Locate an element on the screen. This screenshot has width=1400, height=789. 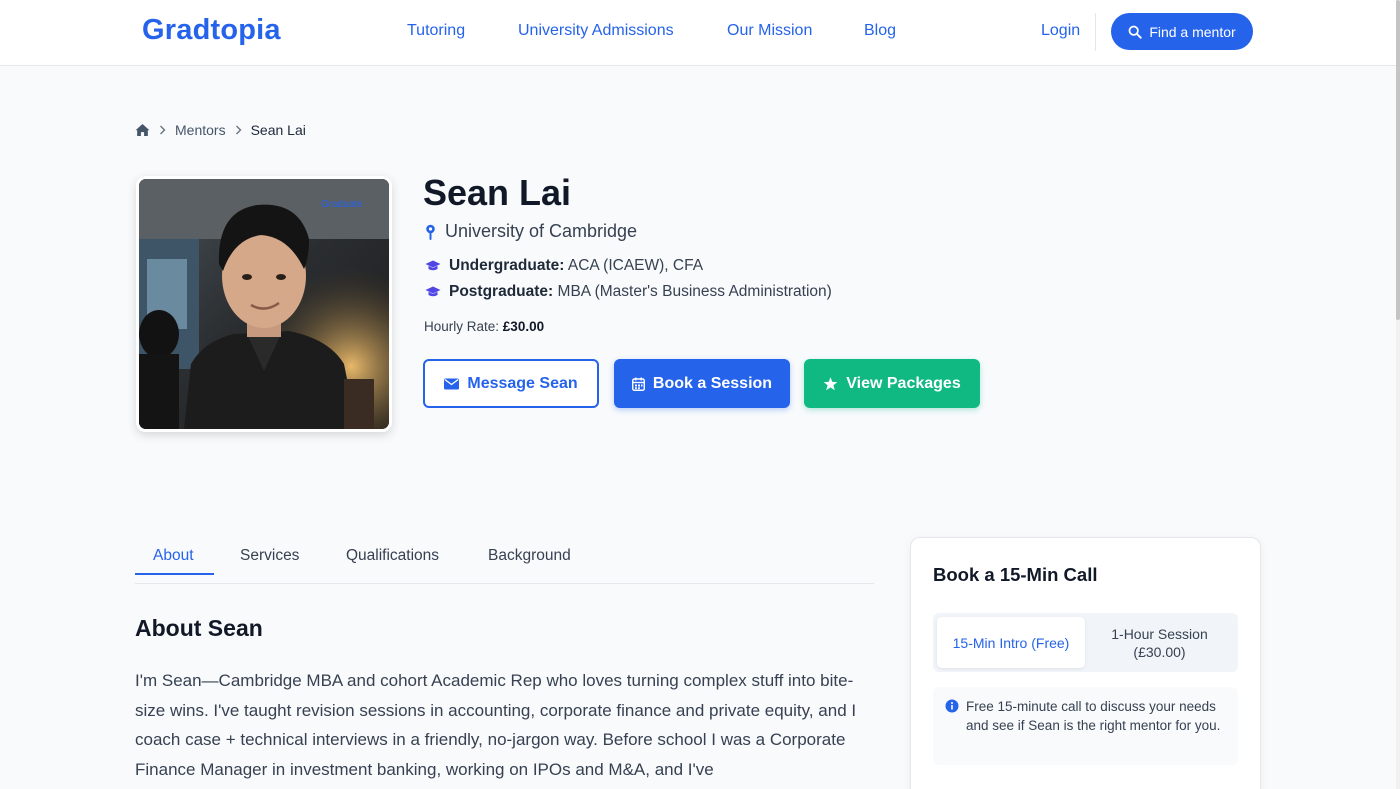
tab-background: Background is located at coordinates (529, 556).